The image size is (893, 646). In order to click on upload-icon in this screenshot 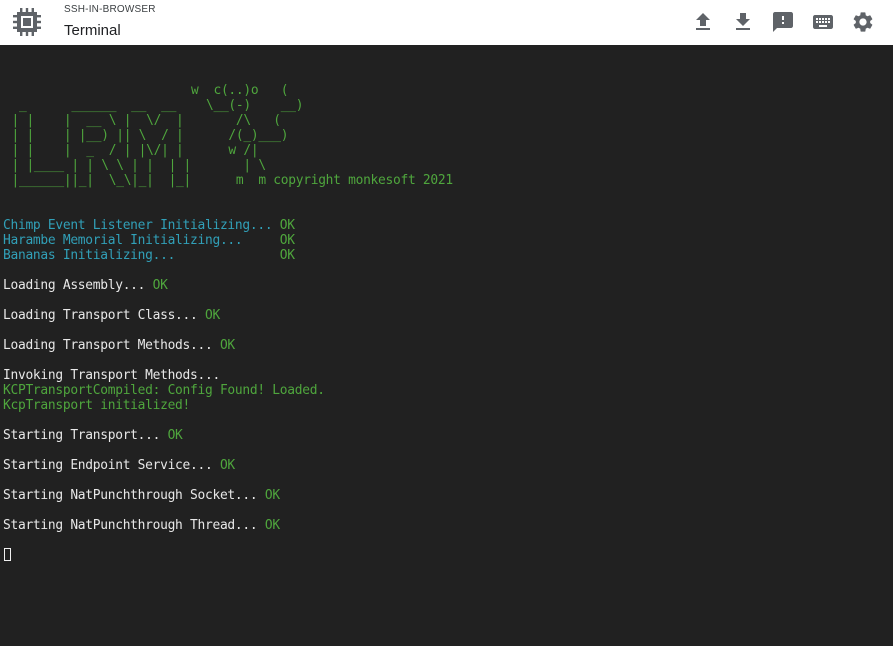, I will do `click(703, 21)`.